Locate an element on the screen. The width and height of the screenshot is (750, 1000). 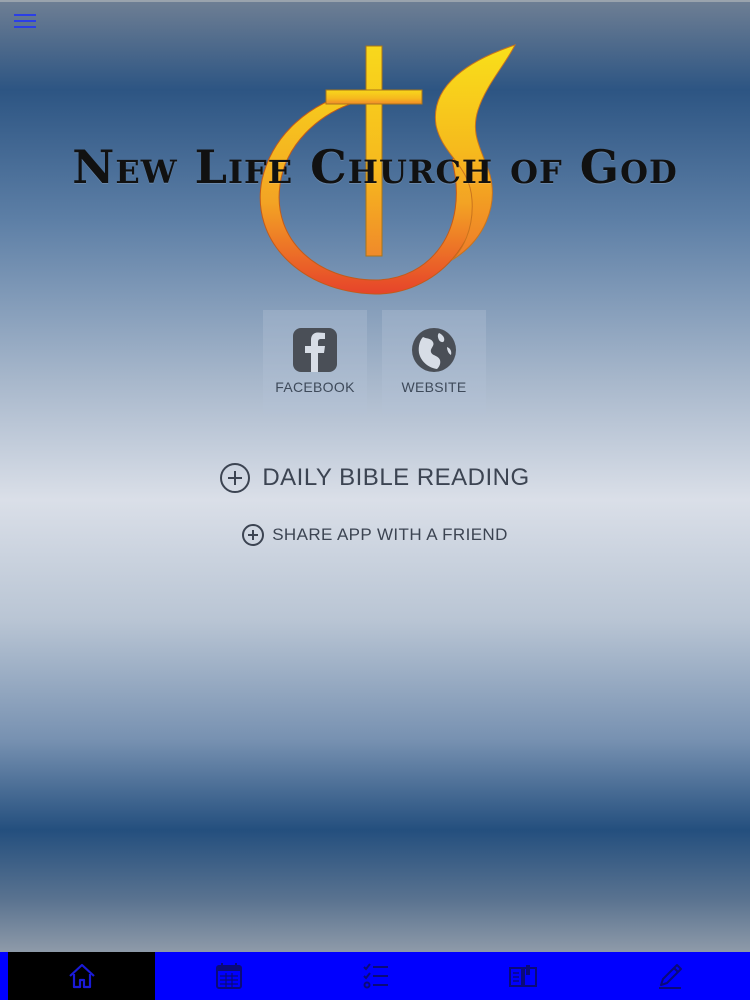
website-button: WEBSITE is located at coordinates (434, 362).